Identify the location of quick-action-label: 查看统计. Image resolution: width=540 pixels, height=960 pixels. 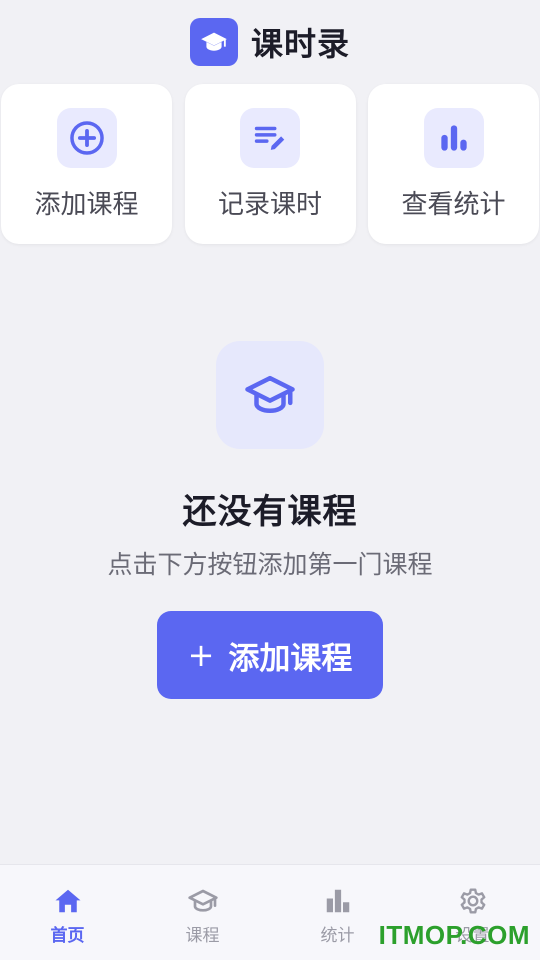
(453, 205).